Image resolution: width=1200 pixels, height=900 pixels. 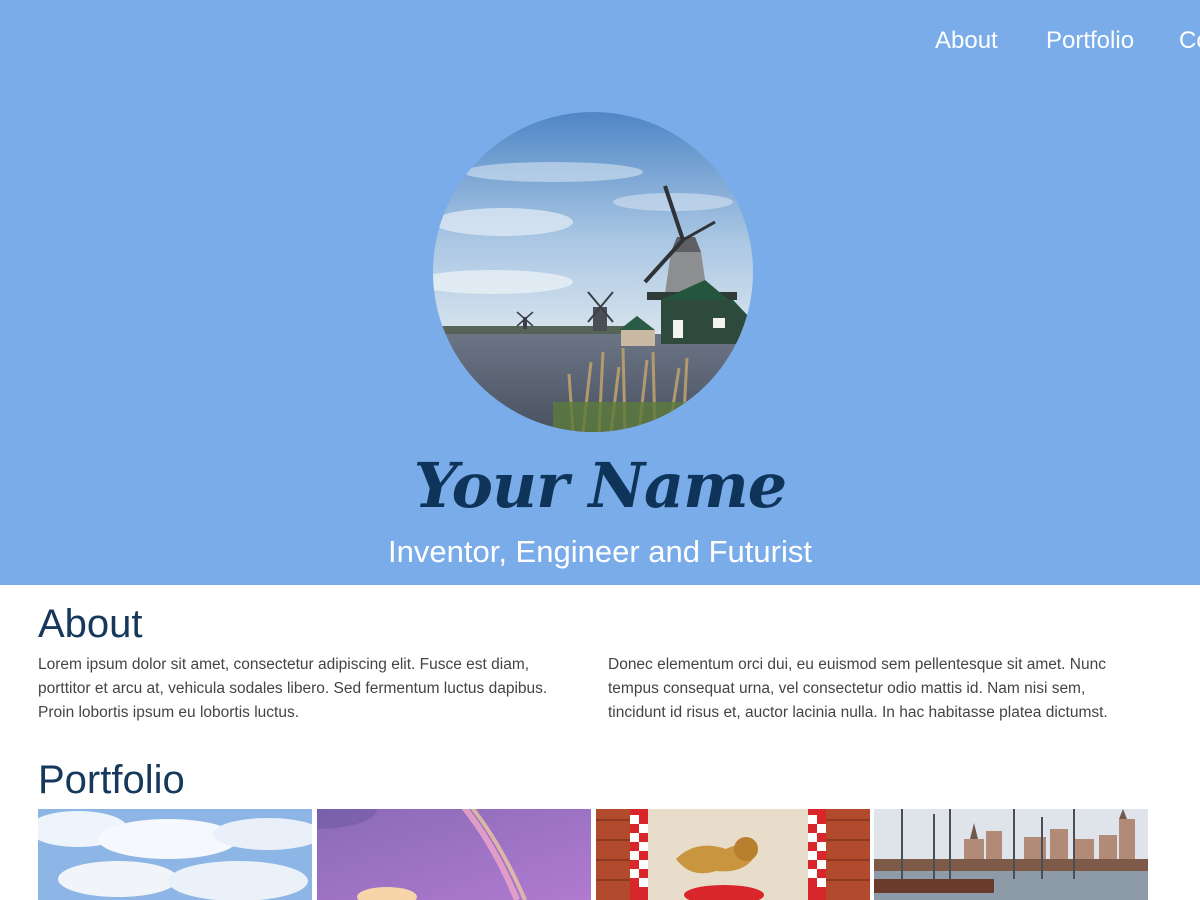 I want to click on nav-link-about: About, so click(x=966, y=41).